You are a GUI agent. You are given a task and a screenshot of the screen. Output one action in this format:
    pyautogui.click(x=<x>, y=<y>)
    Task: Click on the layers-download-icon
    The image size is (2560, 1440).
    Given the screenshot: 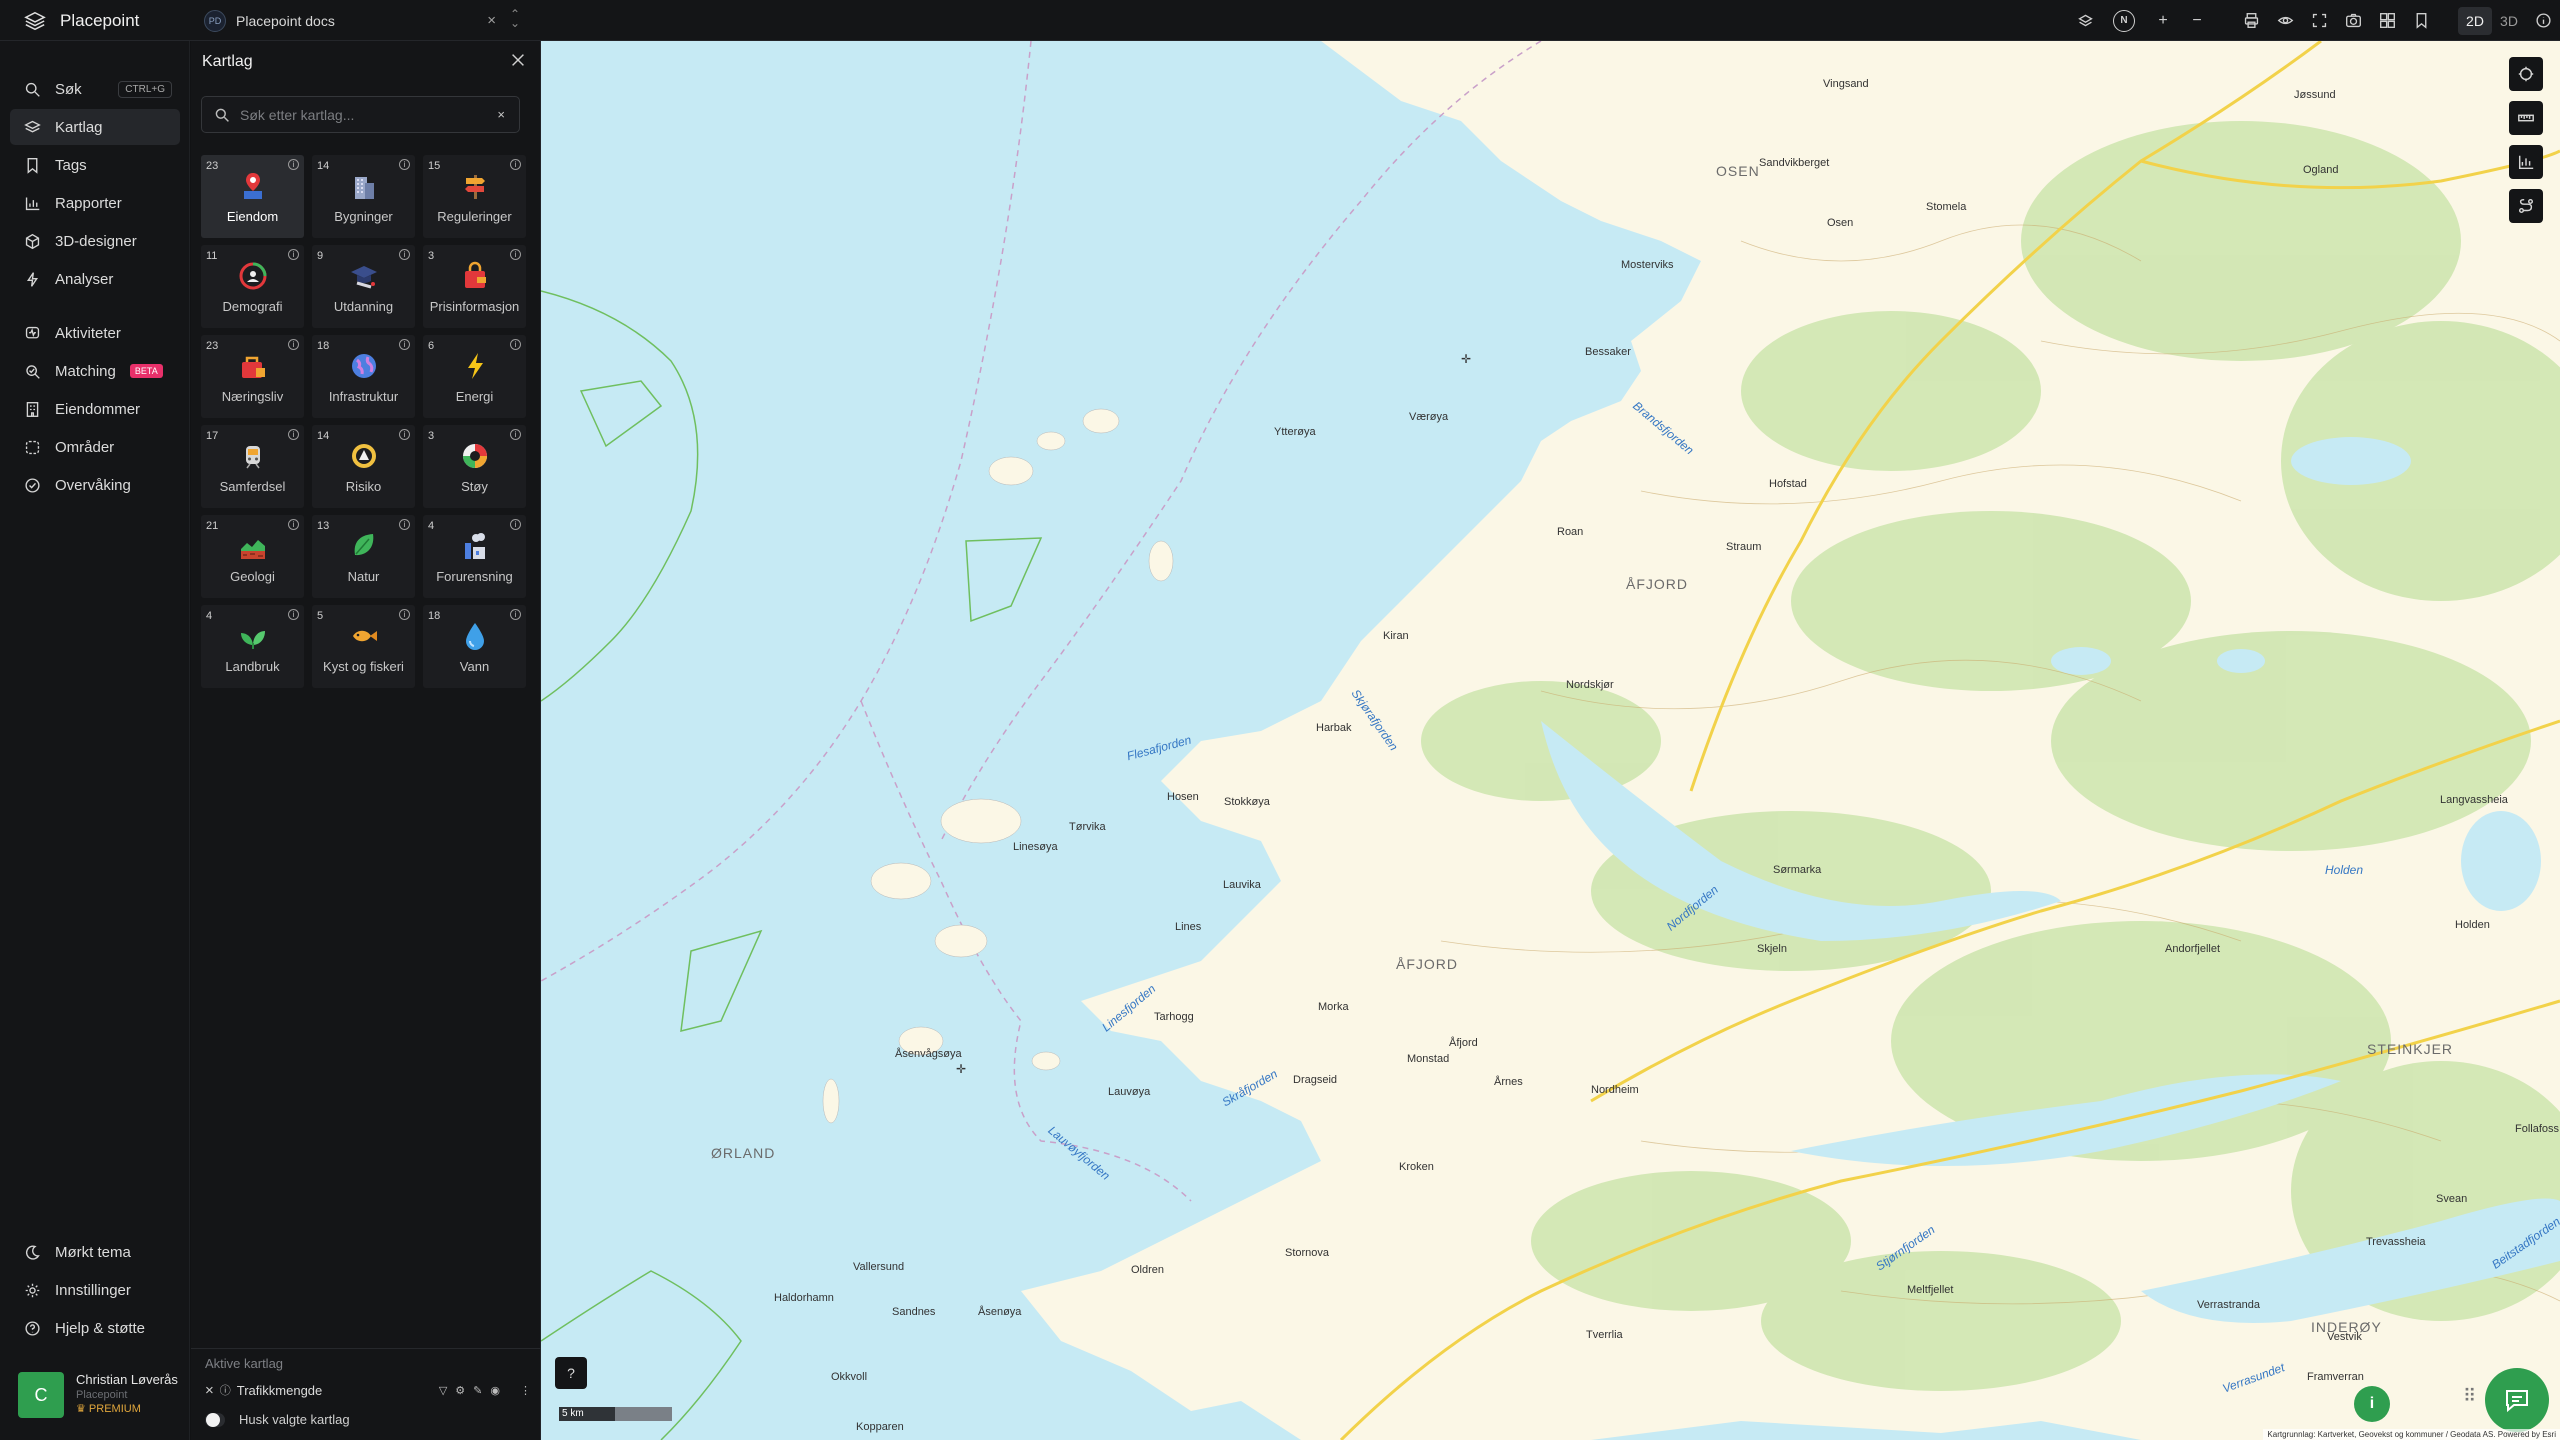 What is the action you would take?
    pyautogui.click(x=2085, y=20)
    